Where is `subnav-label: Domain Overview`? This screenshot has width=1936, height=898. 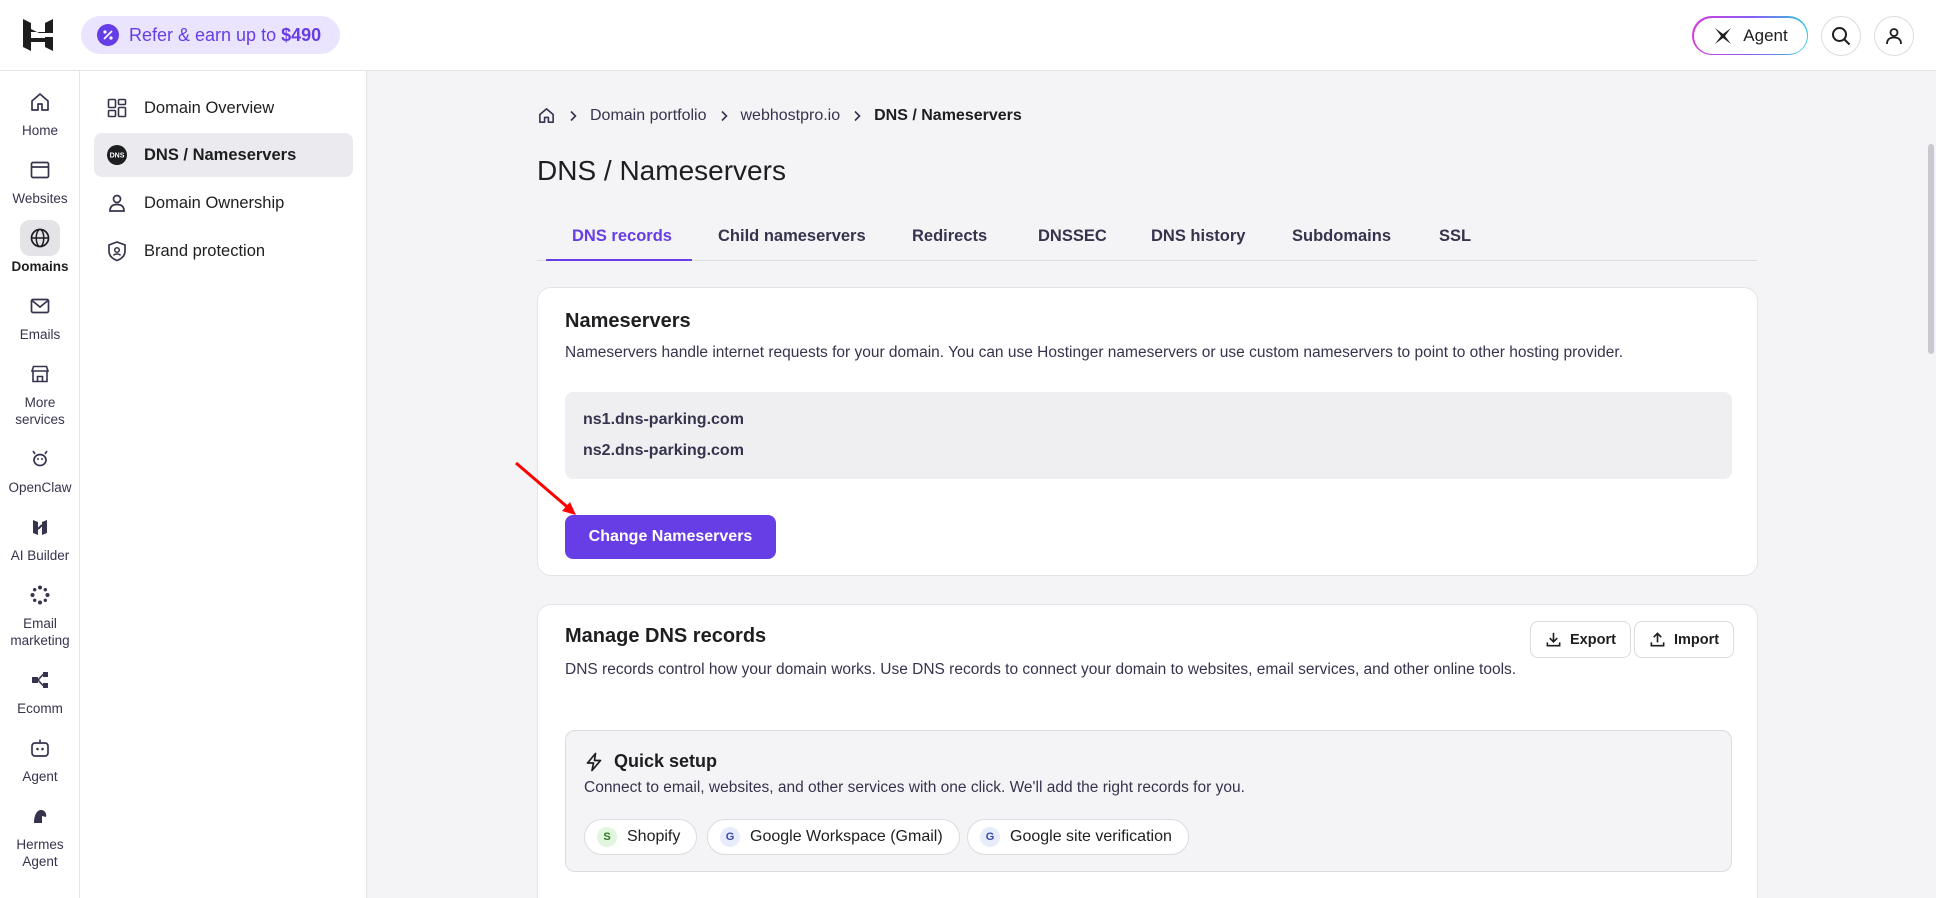
subnav-label: Domain Overview is located at coordinates (209, 107).